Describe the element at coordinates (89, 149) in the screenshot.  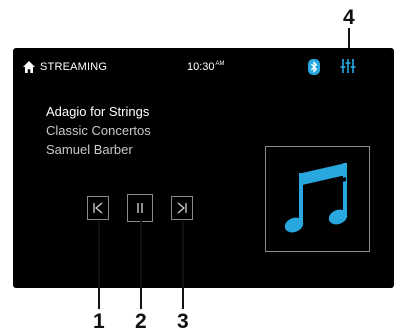
I see `track-artist: Samuel Barber` at that location.